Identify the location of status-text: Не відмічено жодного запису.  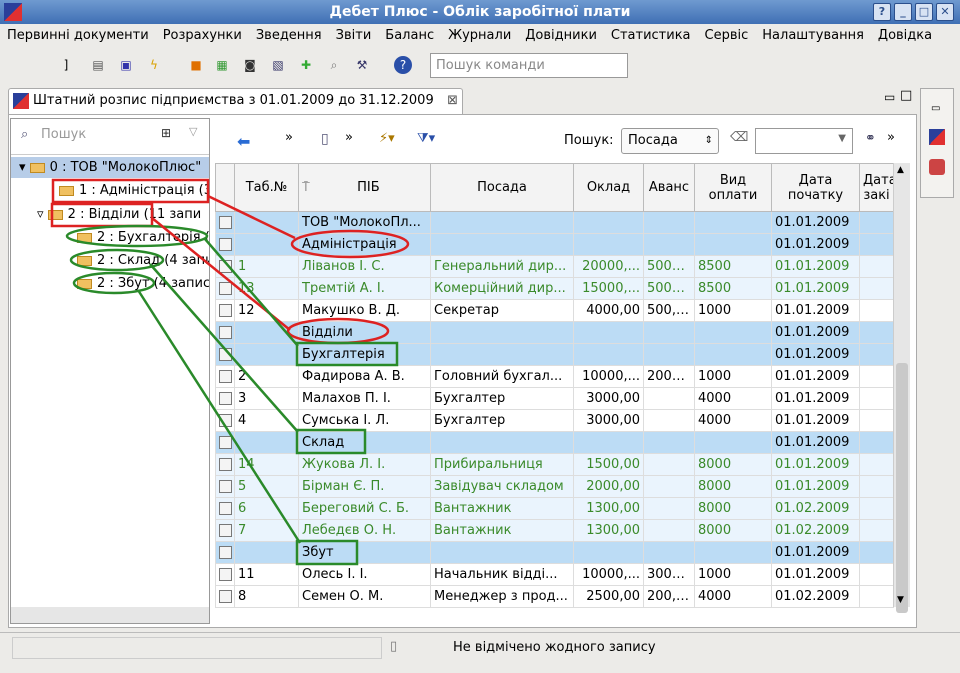
(554, 647).